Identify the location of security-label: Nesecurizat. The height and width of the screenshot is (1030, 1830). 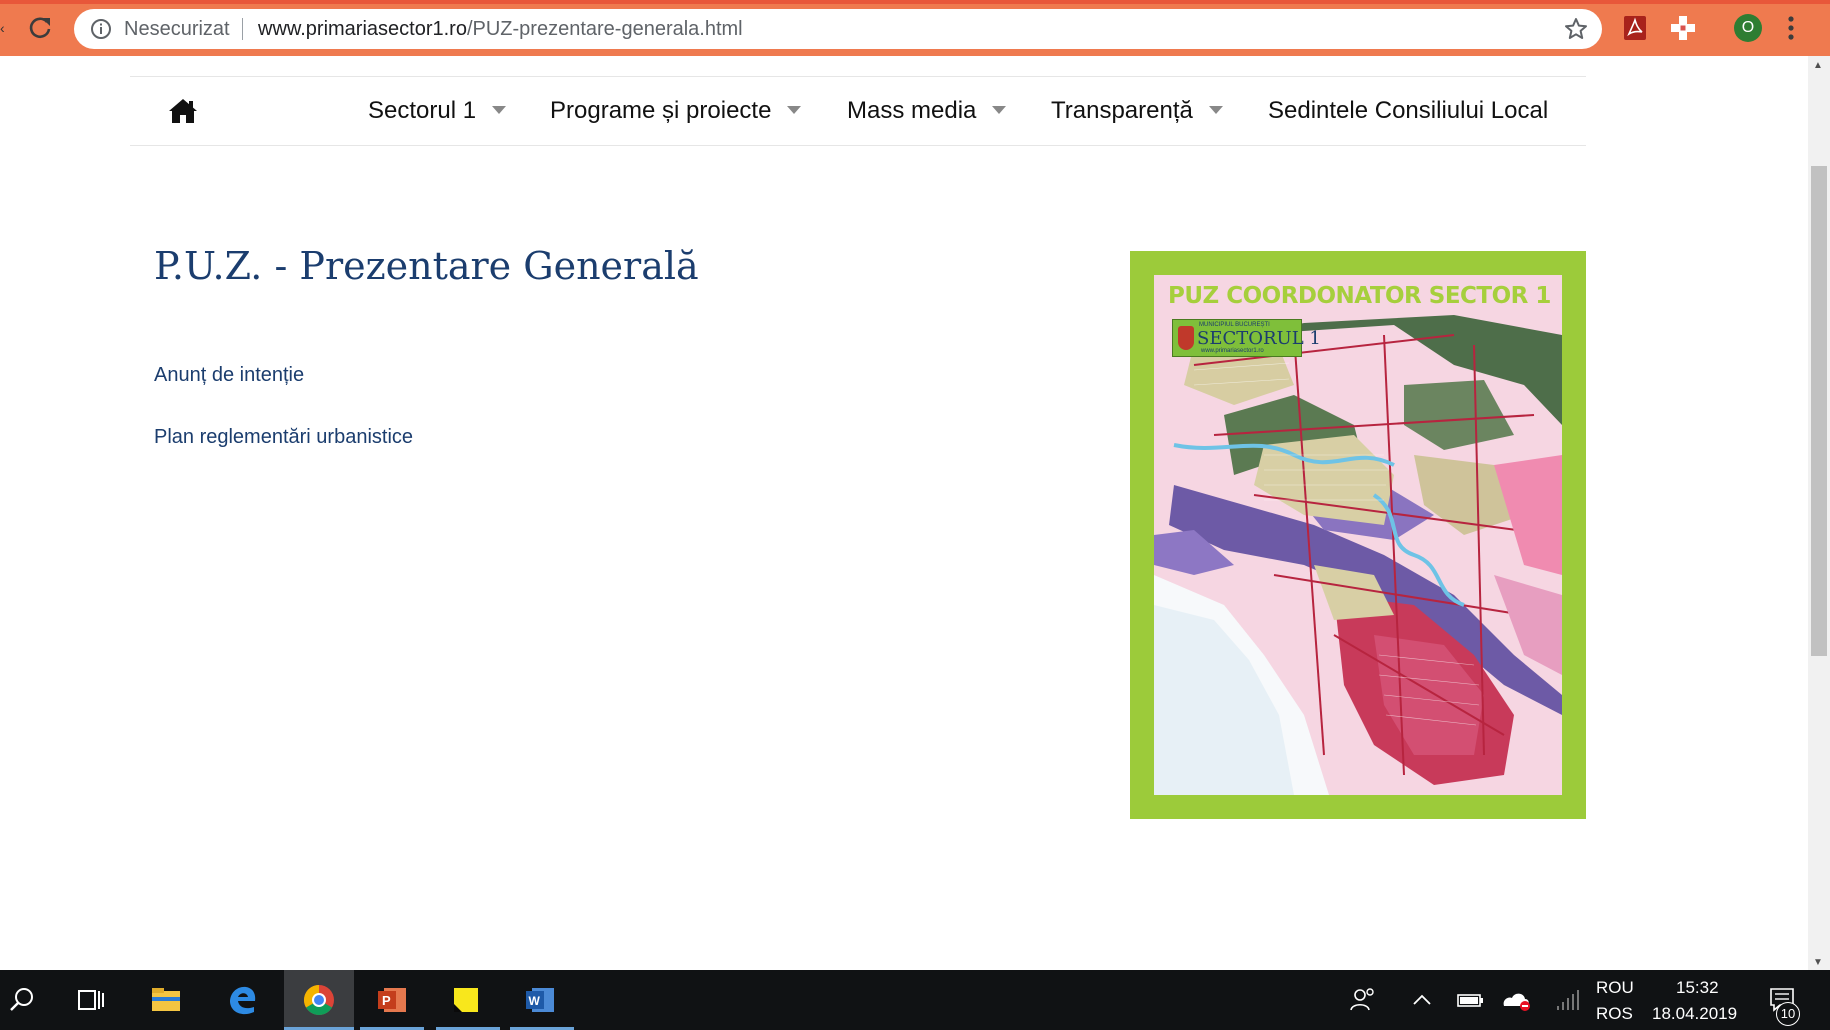
(177, 29).